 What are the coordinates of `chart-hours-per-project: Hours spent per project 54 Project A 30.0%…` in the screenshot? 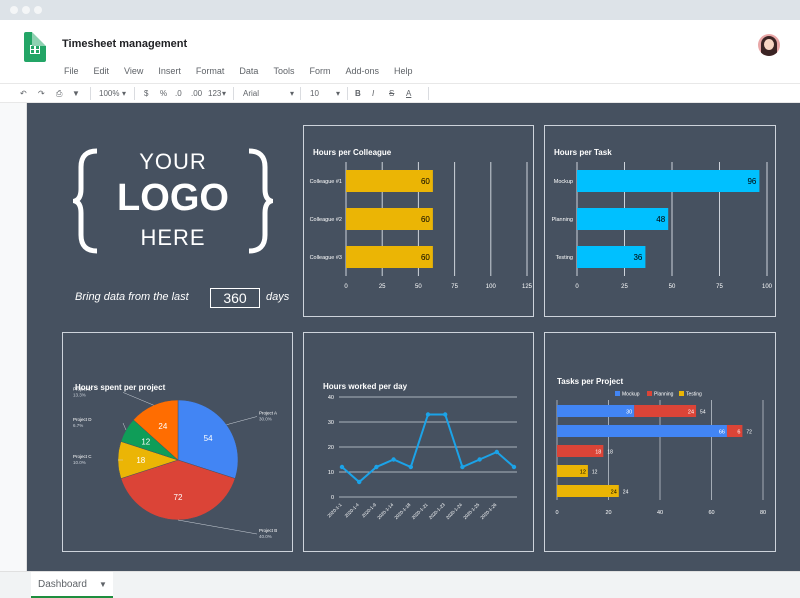 It's located at (177, 442).